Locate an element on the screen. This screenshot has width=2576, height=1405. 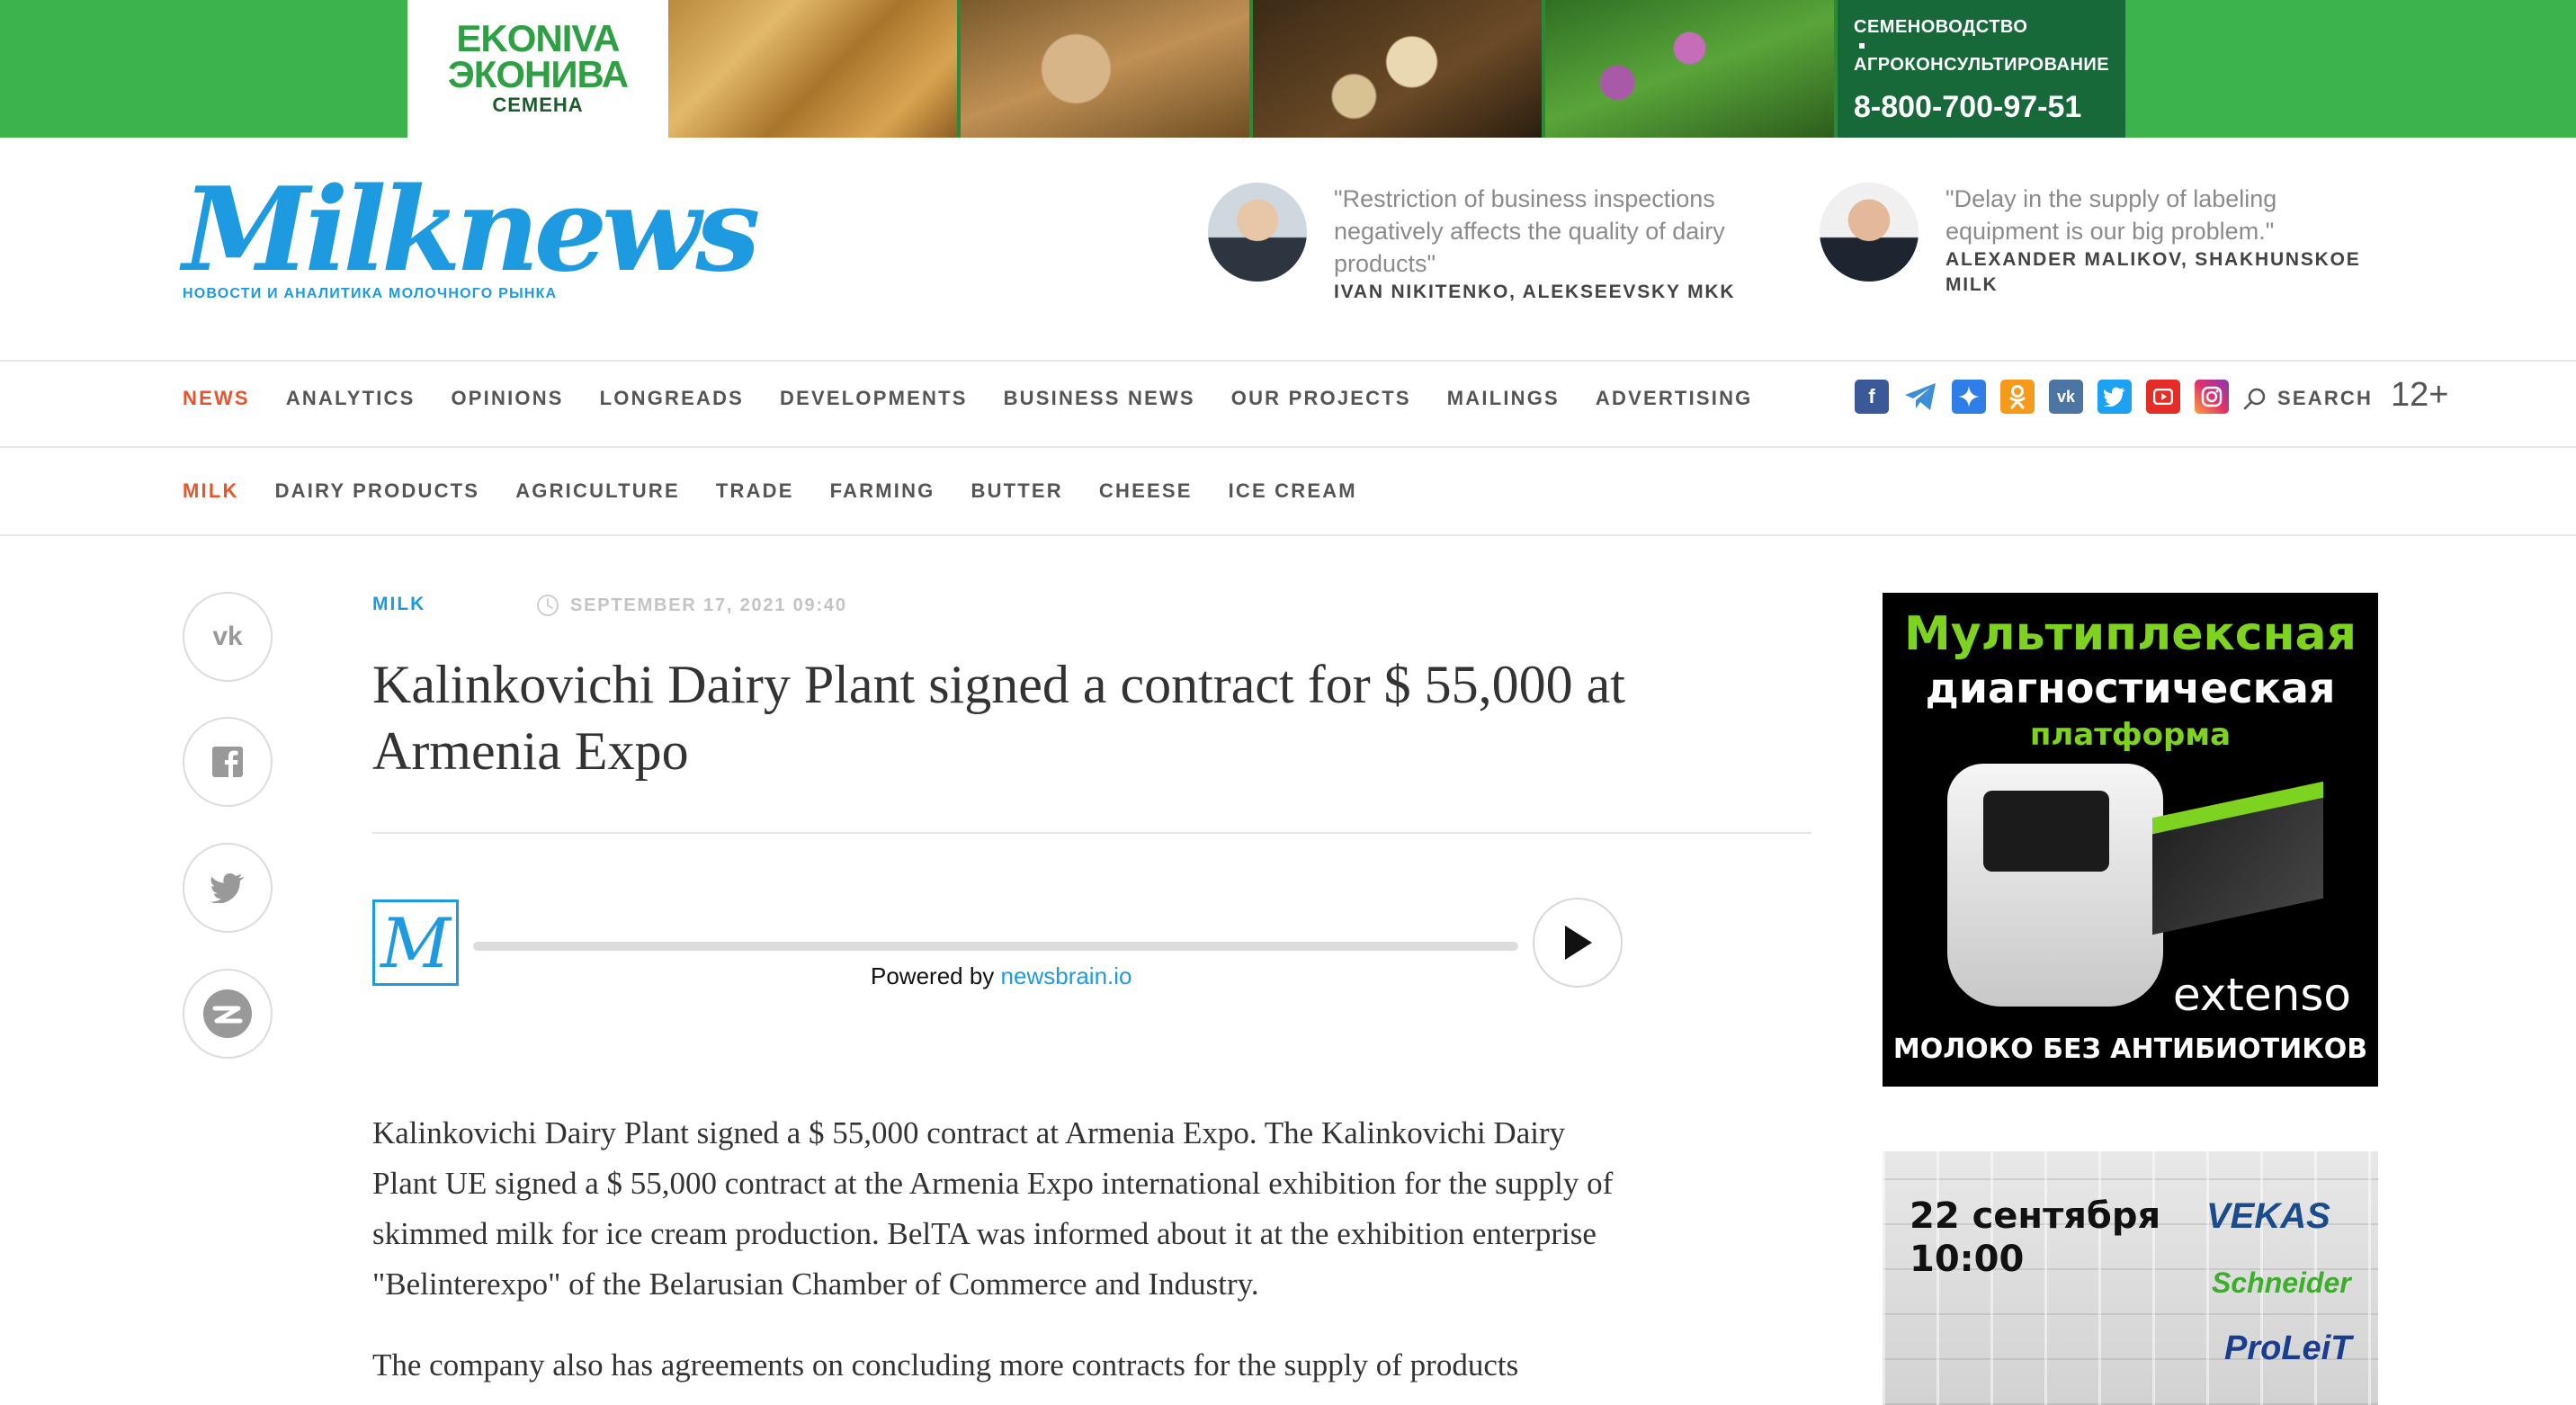
search-button: SEARCH is located at coordinates (2308, 398).